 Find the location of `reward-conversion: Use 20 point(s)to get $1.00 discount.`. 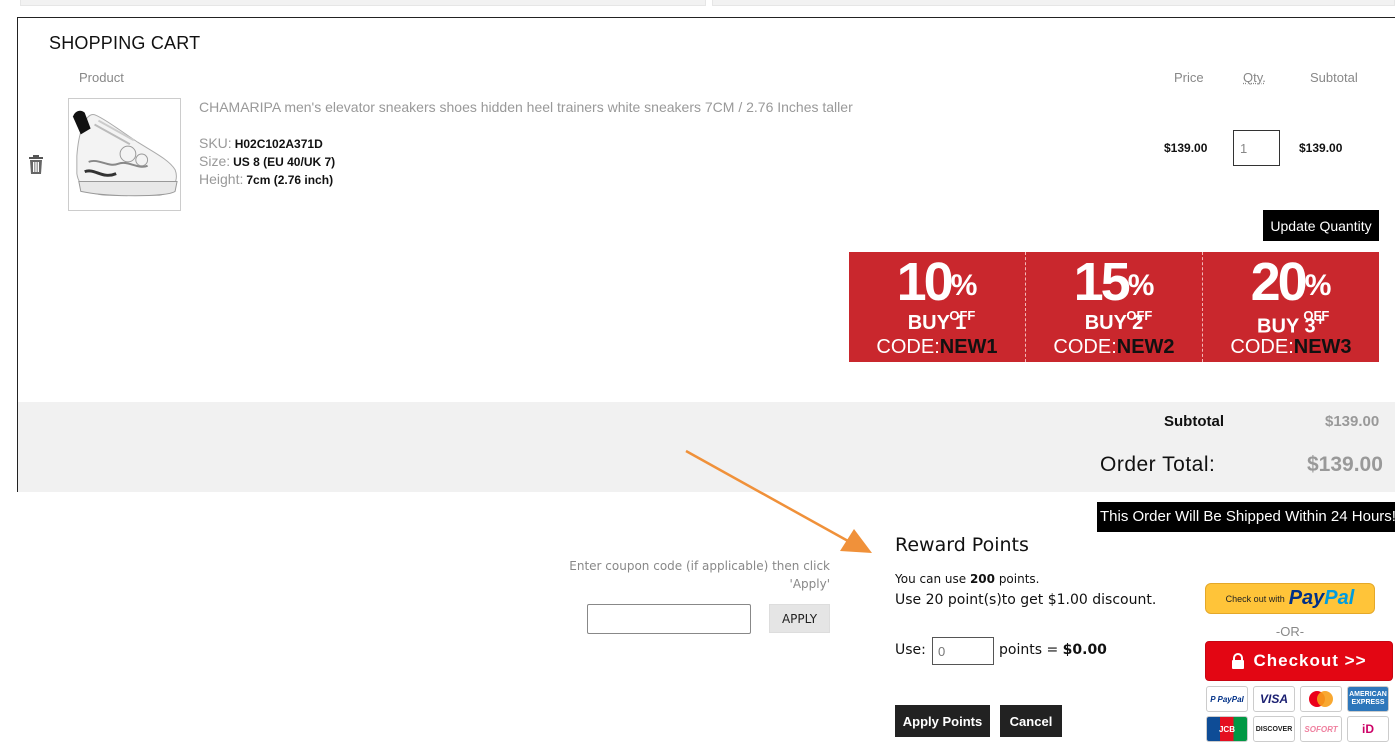

reward-conversion: Use 20 point(s)to get $1.00 discount. is located at coordinates (1026, 600).